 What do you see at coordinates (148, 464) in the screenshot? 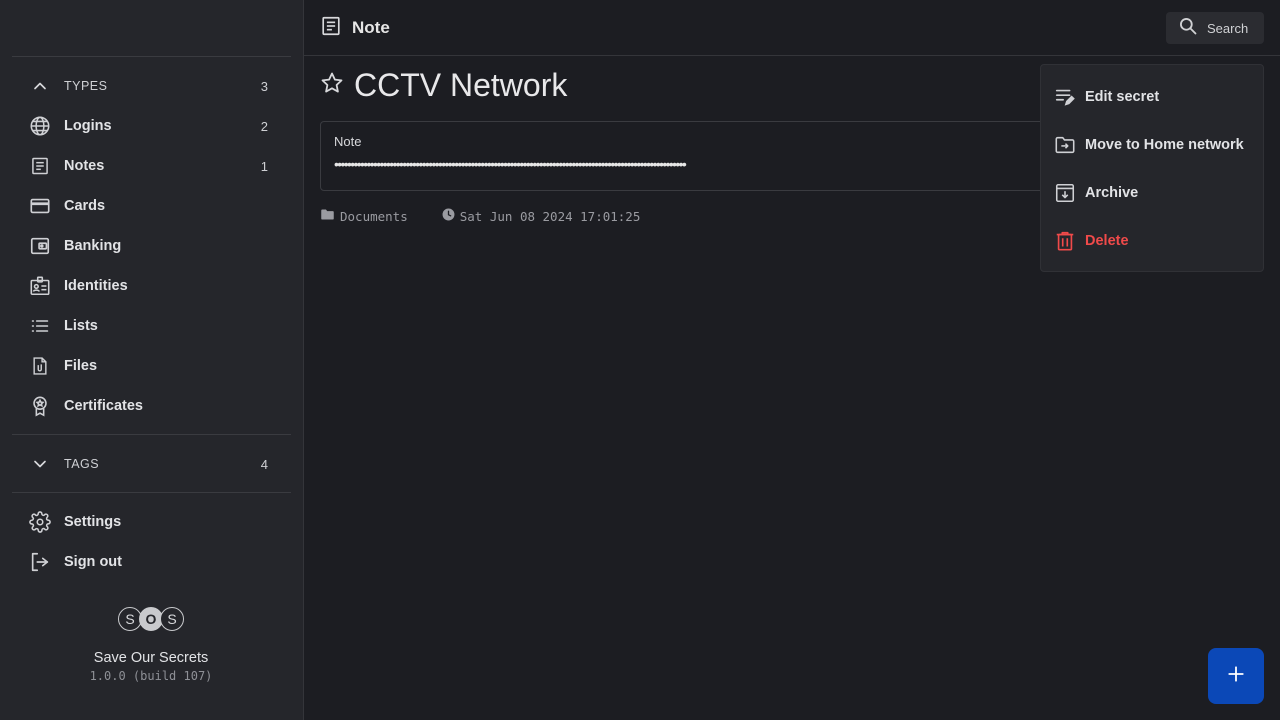
I see `tags-section-toggle: TAGS 4` at bounding box center [148, 464].